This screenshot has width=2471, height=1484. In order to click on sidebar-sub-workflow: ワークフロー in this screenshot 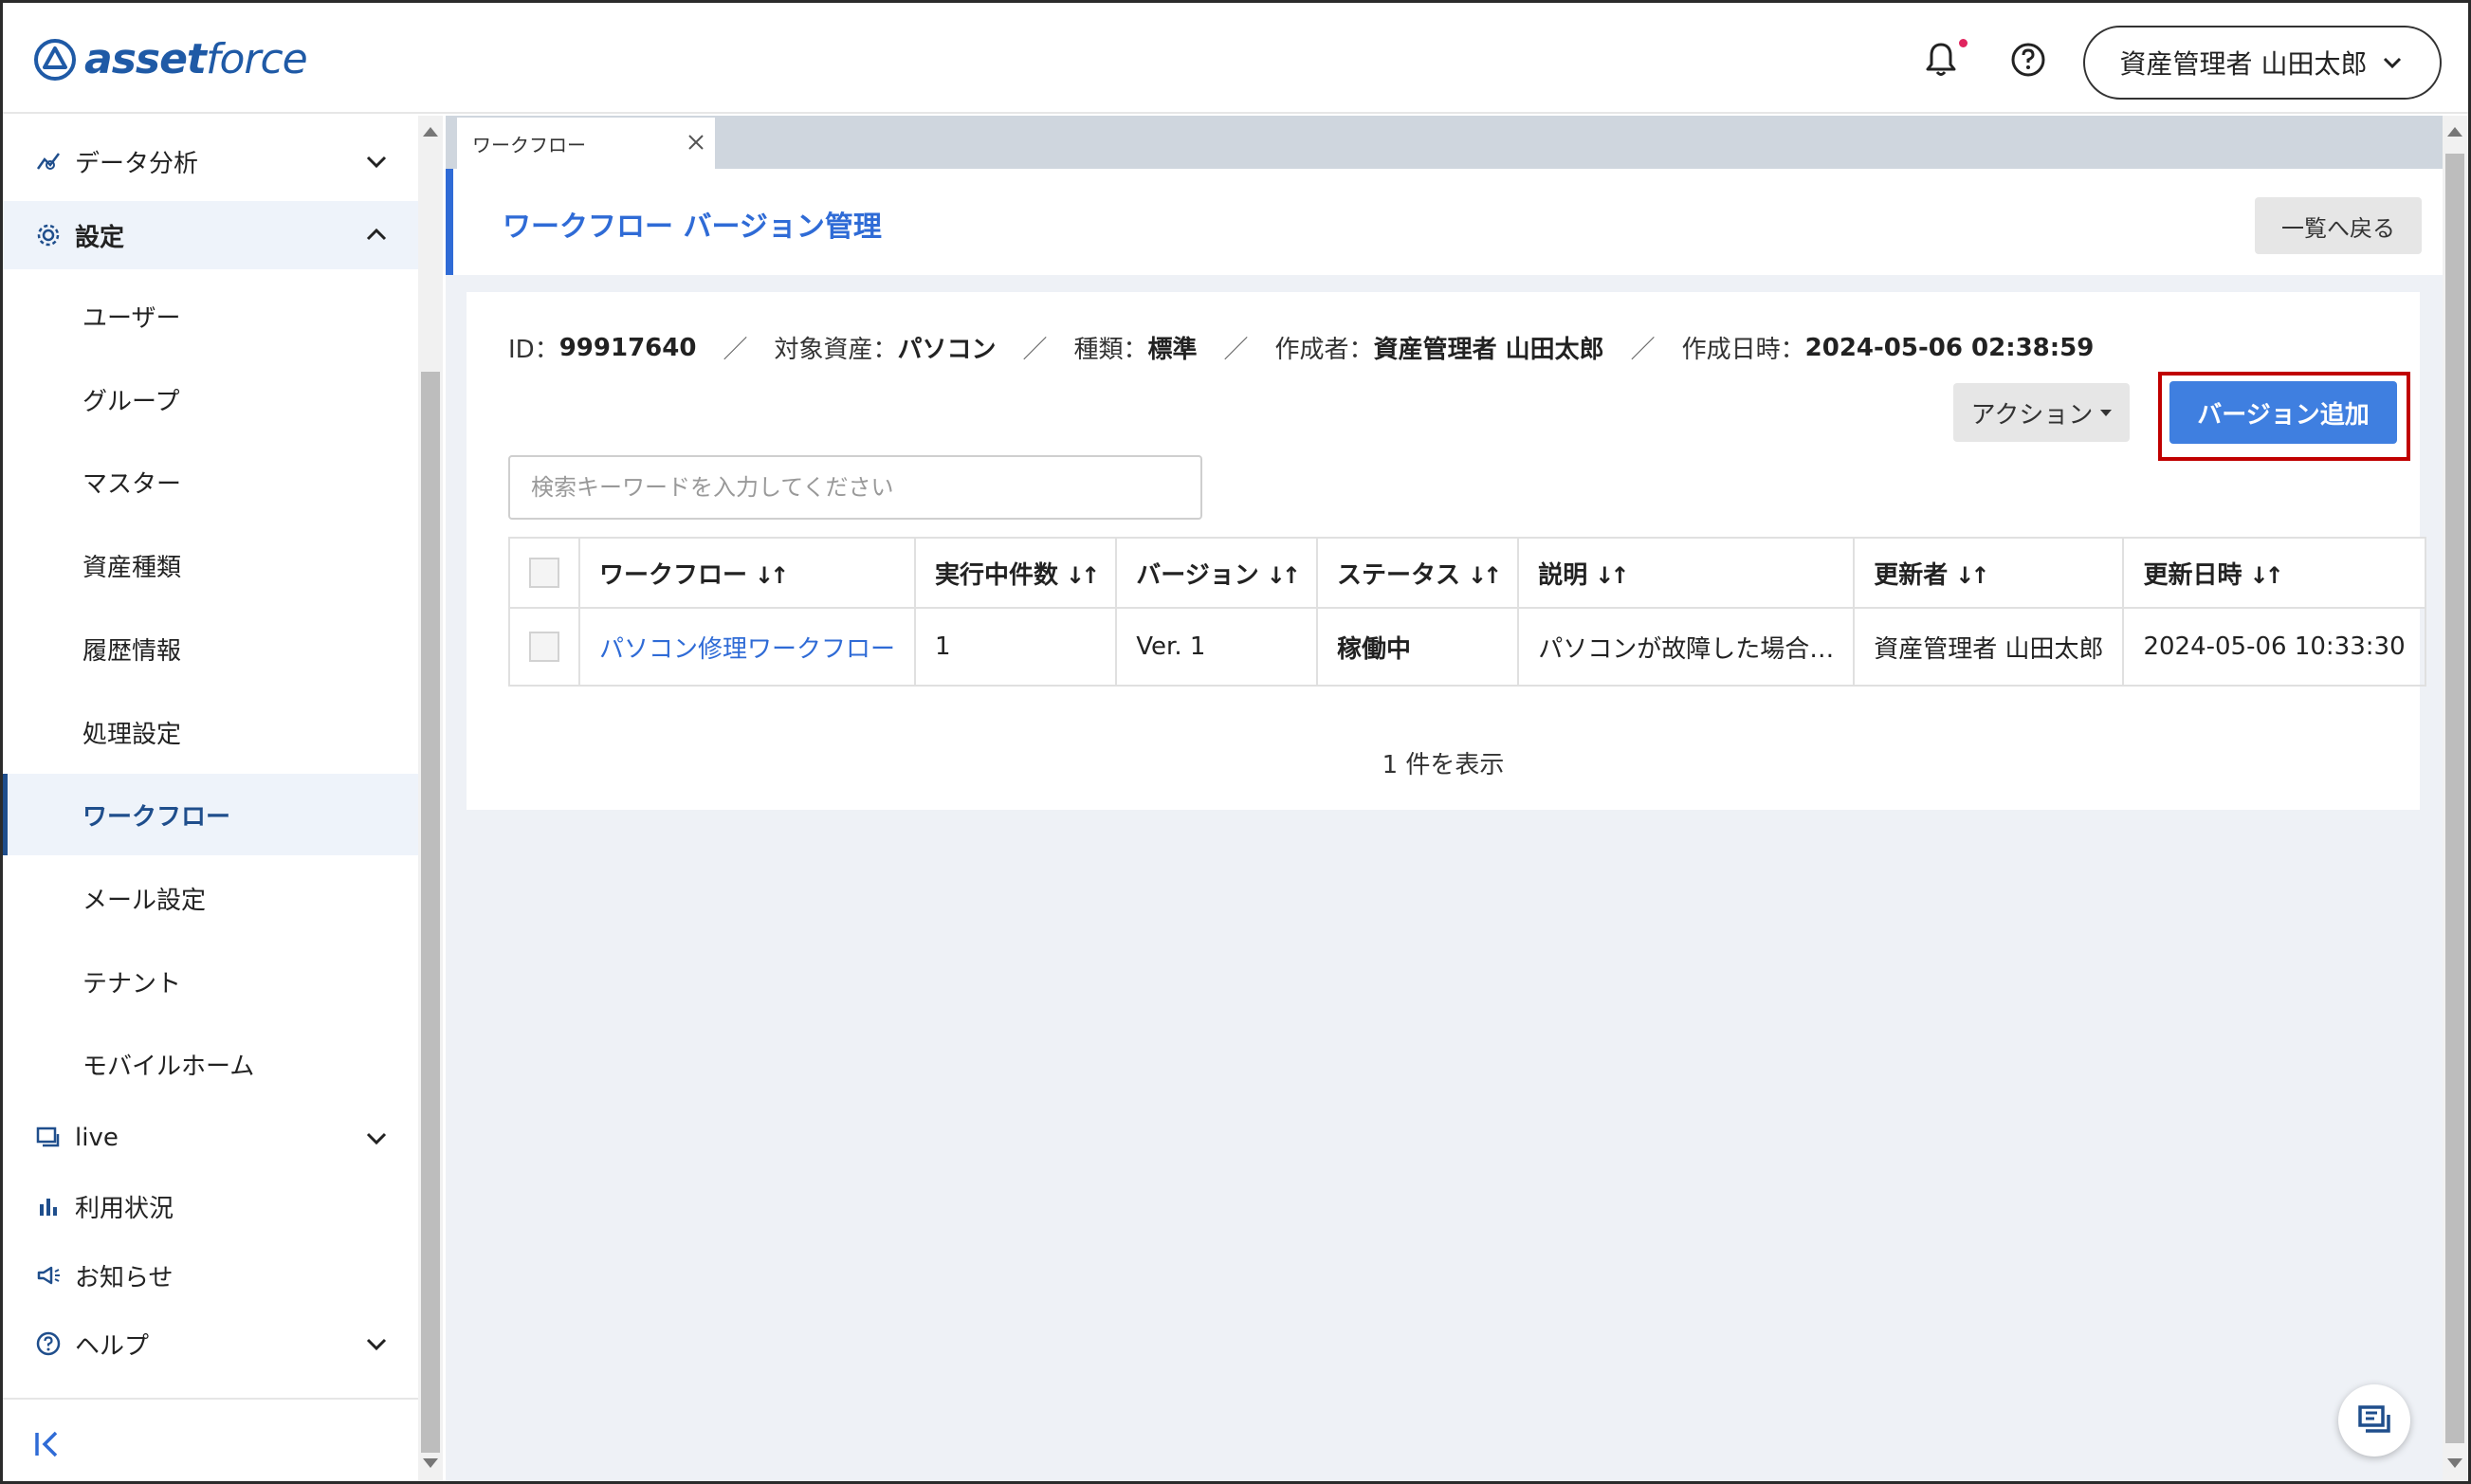, I will do `click(211, 814)`.